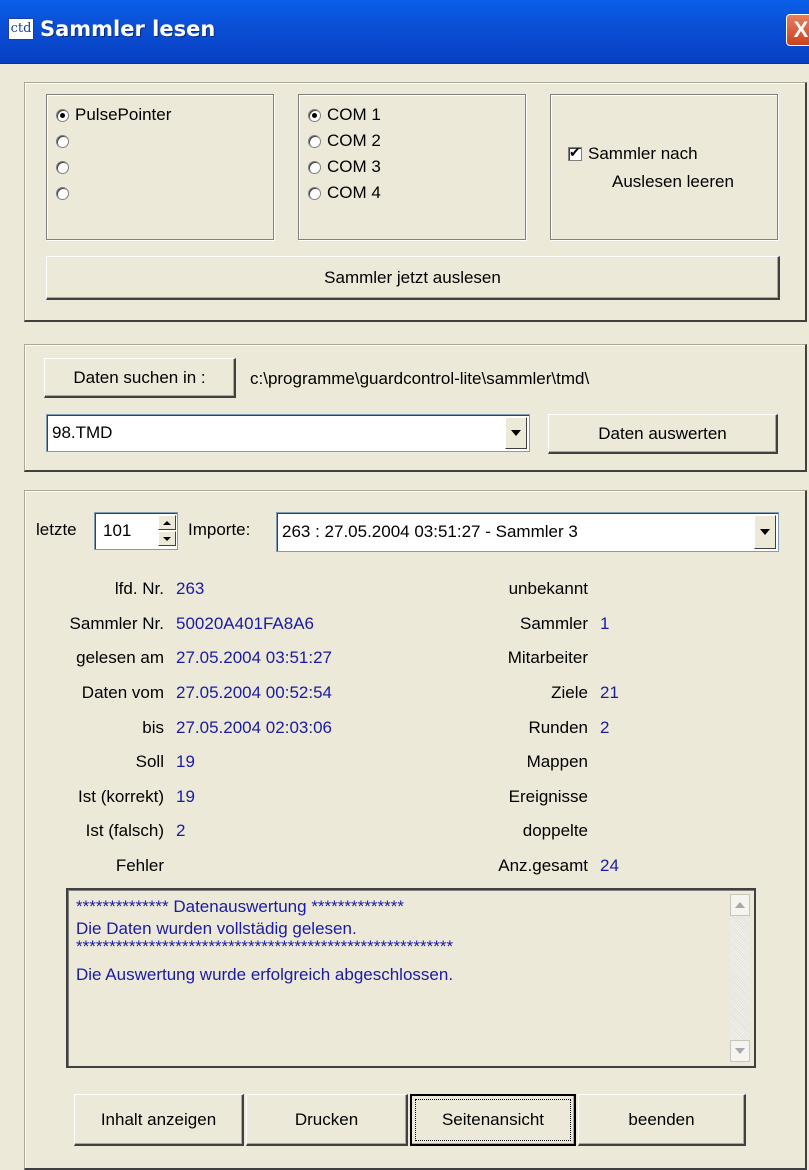 The image size is (809, 1170). I want to click on detail-value: 24, so click(609, 866).